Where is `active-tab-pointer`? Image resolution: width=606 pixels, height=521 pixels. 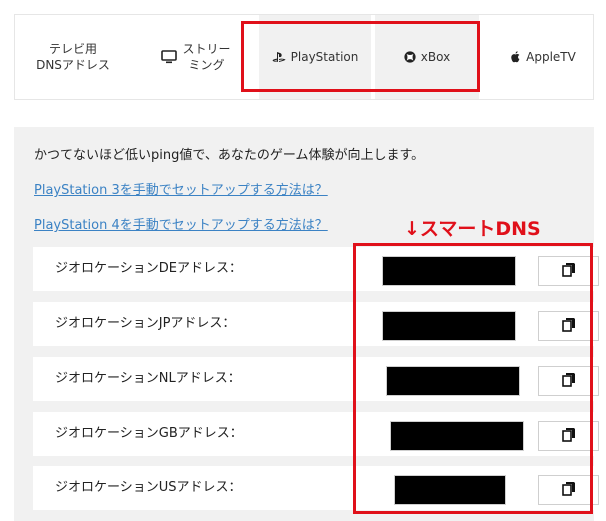
active-tab-pointer is located at coordinates (300, 109).